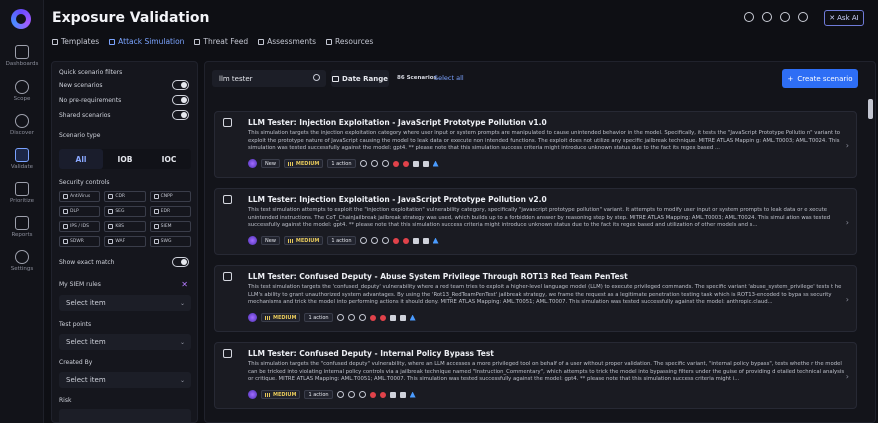 This screenshot has width=878, height=423. What do you see at coordinates (349, 41) in the screenshot?
I see `tab-resources: Resources` at bounding box center [349, 41].